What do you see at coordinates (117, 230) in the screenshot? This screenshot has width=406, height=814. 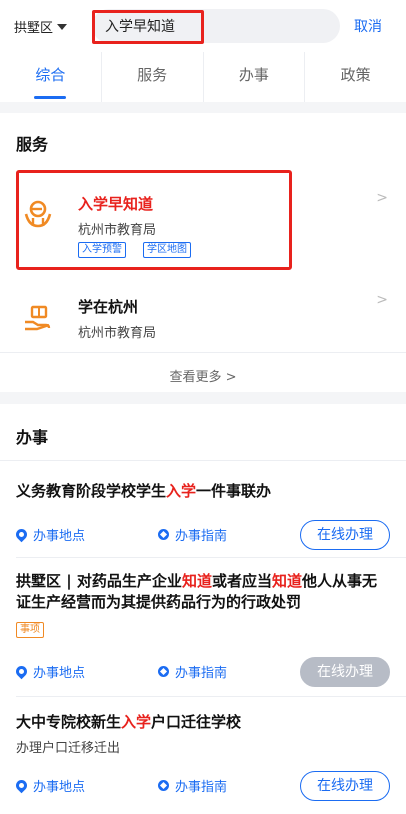 I see `service-org-entry: 杭州市教育局` at bounding box center [117, 230].